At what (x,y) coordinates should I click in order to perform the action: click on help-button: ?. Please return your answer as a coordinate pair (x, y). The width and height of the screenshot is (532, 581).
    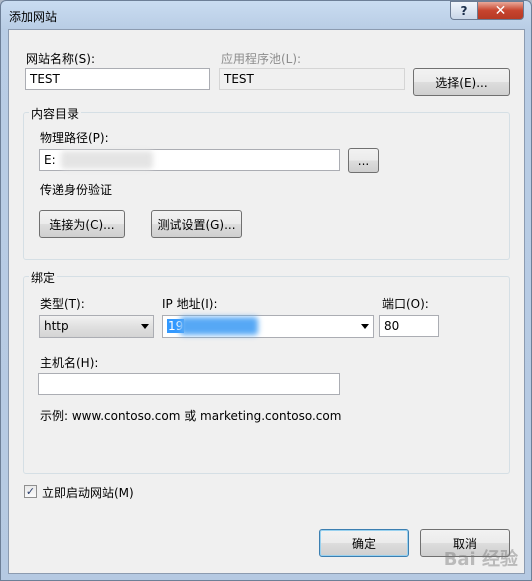
    Looking at the image, I should click on (463, 10).